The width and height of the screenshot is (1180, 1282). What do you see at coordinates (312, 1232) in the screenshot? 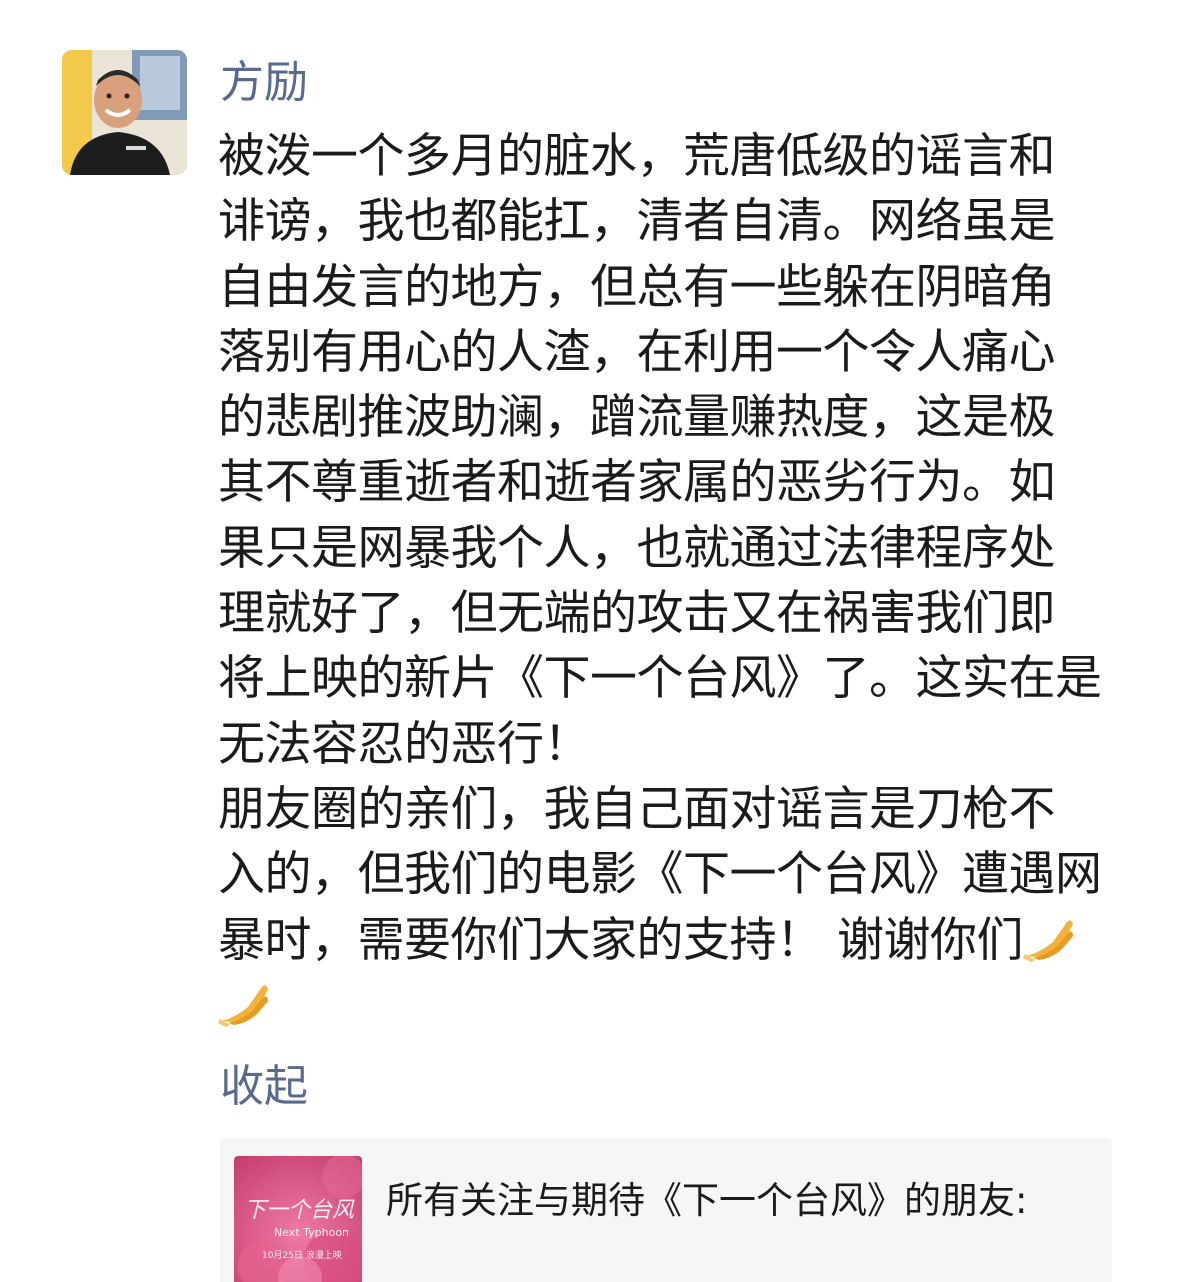
I see `thumbnail-subtitle: Next Typhoon` at bounding box center [312, 1232].